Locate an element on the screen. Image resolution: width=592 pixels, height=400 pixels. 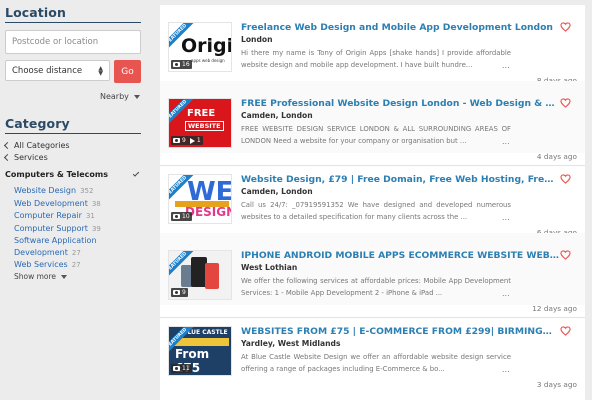
subcategory-software-application-development: Software Application Development 27 is located at coordinates (64, 247).